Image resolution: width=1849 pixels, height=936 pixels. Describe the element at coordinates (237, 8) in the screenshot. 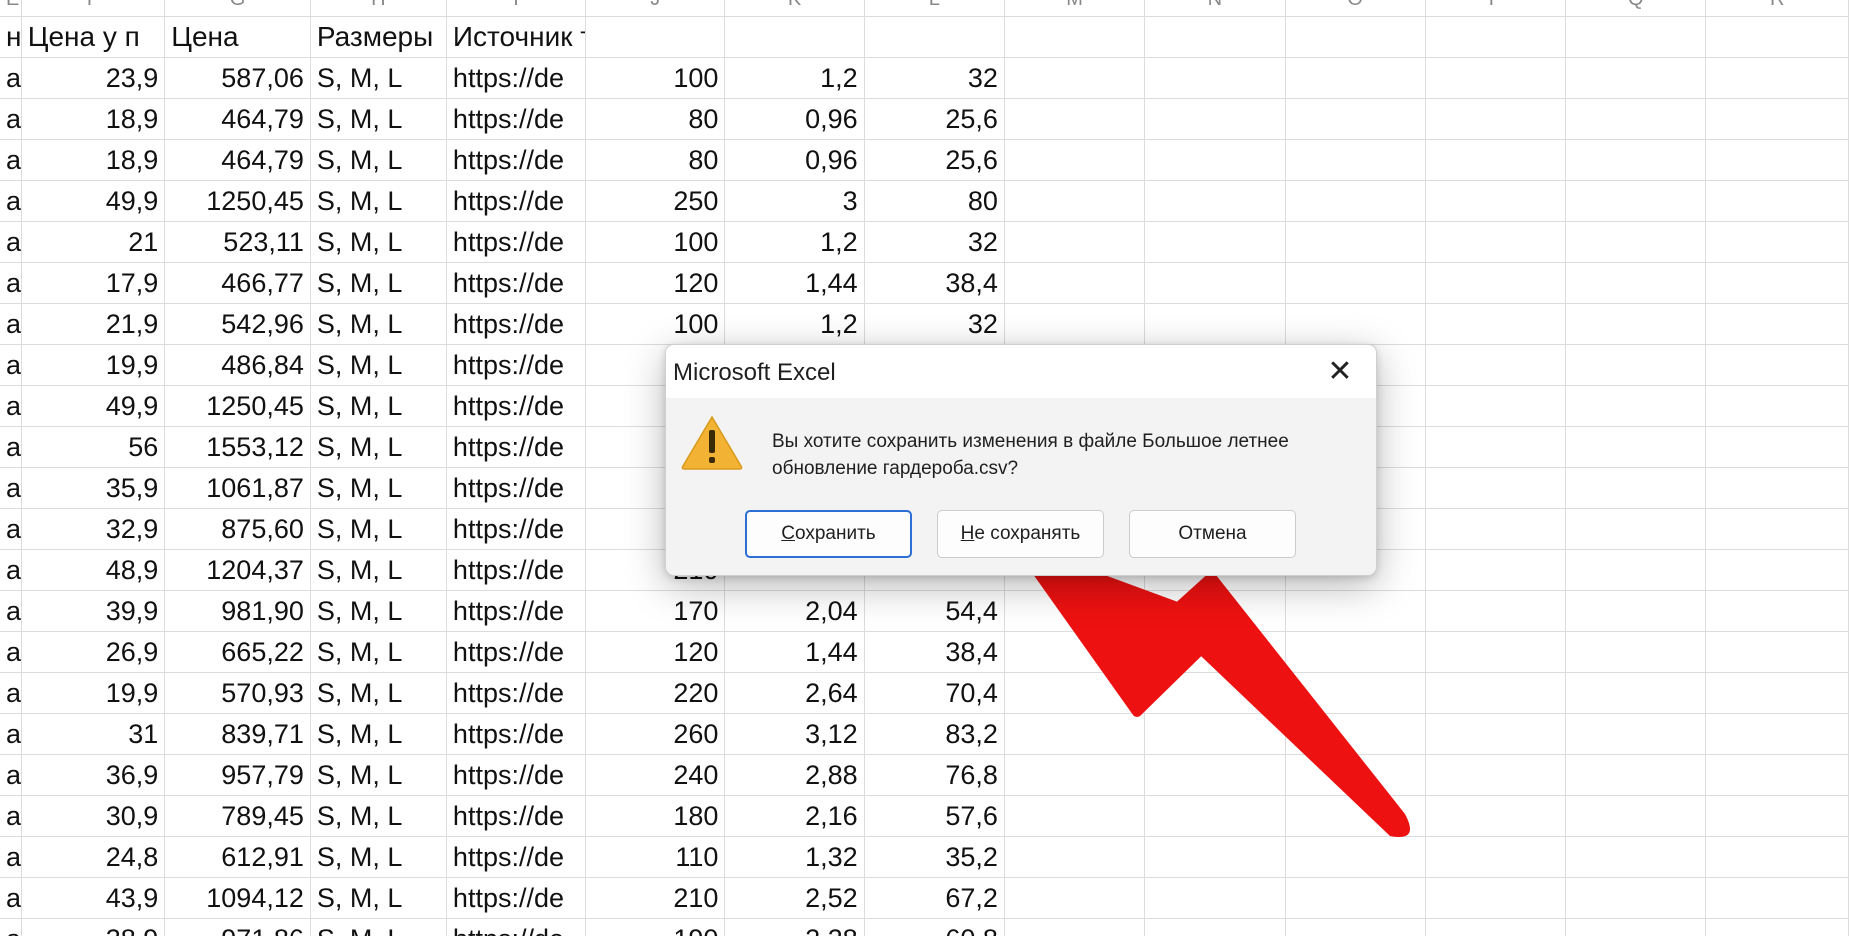

I see `column-header: G` at that location.